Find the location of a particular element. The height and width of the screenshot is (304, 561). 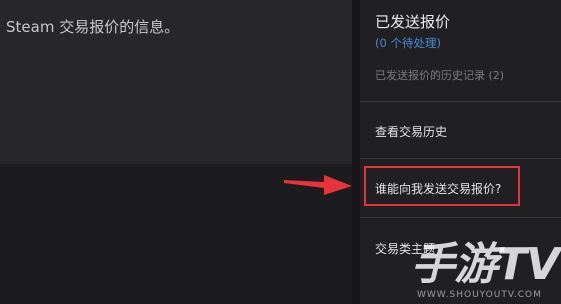

description-text: Steam 交易报价的信息。 is located at coordinates (93, 27).